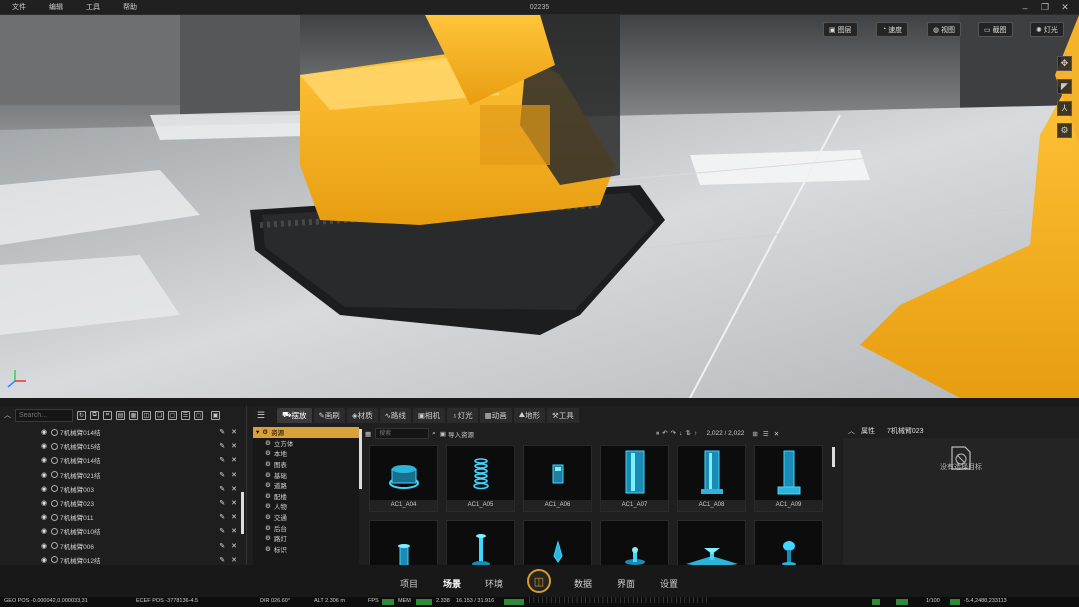  What do you see at coordinates (757, 434) in the screenshot?
I see `grid-view-icon: ⊞` at bounding box center [757, 434].